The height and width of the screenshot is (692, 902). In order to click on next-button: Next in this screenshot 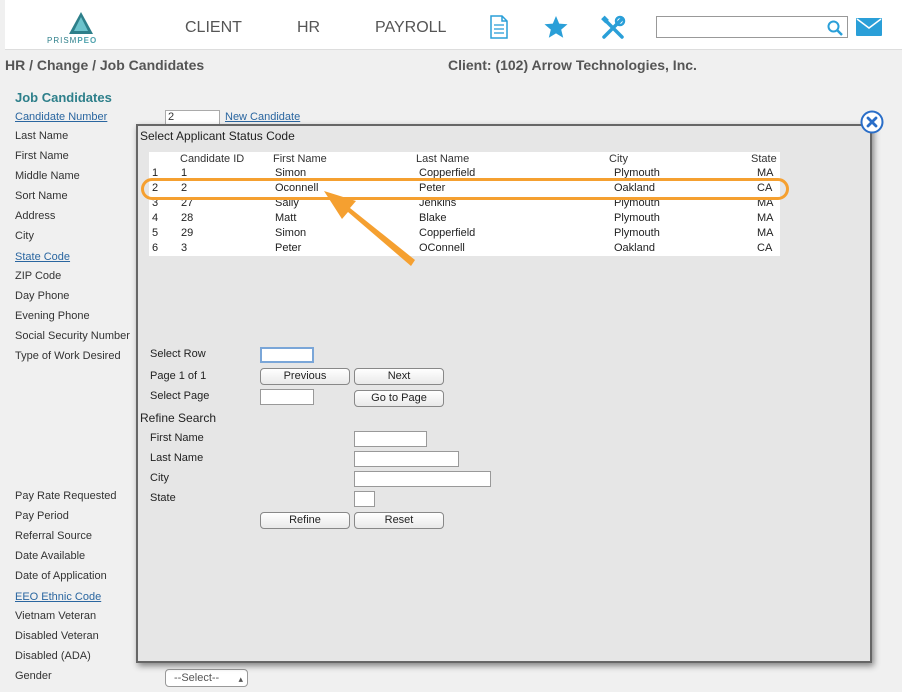, I will do `click(399, 376)`.